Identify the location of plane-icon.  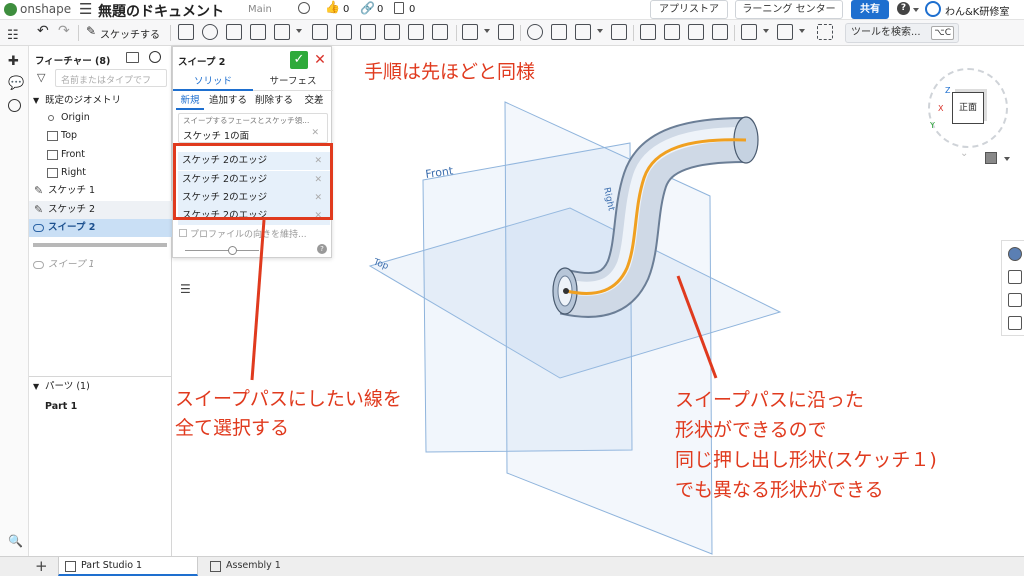
(749, 32).